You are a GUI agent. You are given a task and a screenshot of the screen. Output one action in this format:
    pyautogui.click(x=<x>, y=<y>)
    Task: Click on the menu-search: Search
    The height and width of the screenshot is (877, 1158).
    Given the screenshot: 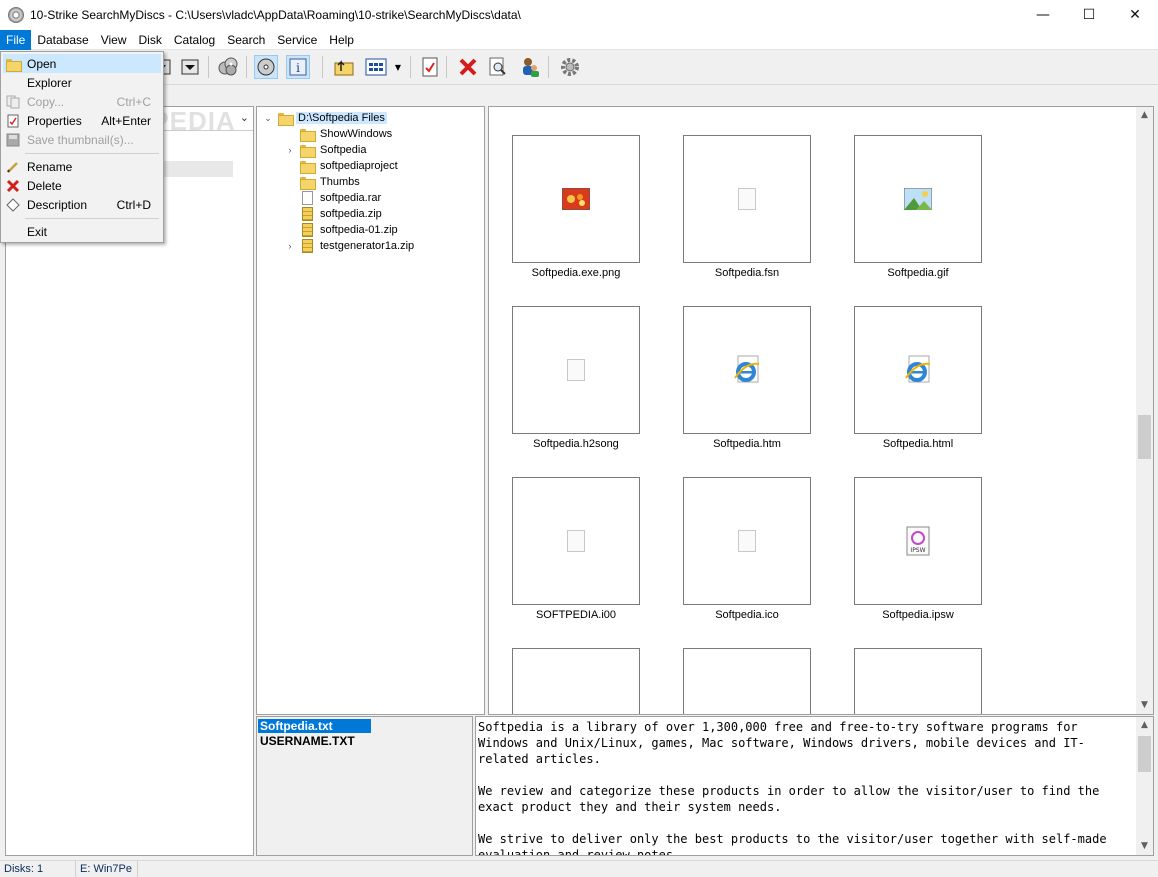 What is the action you would take?
    pyautogui.click(x=246, y=40)
    